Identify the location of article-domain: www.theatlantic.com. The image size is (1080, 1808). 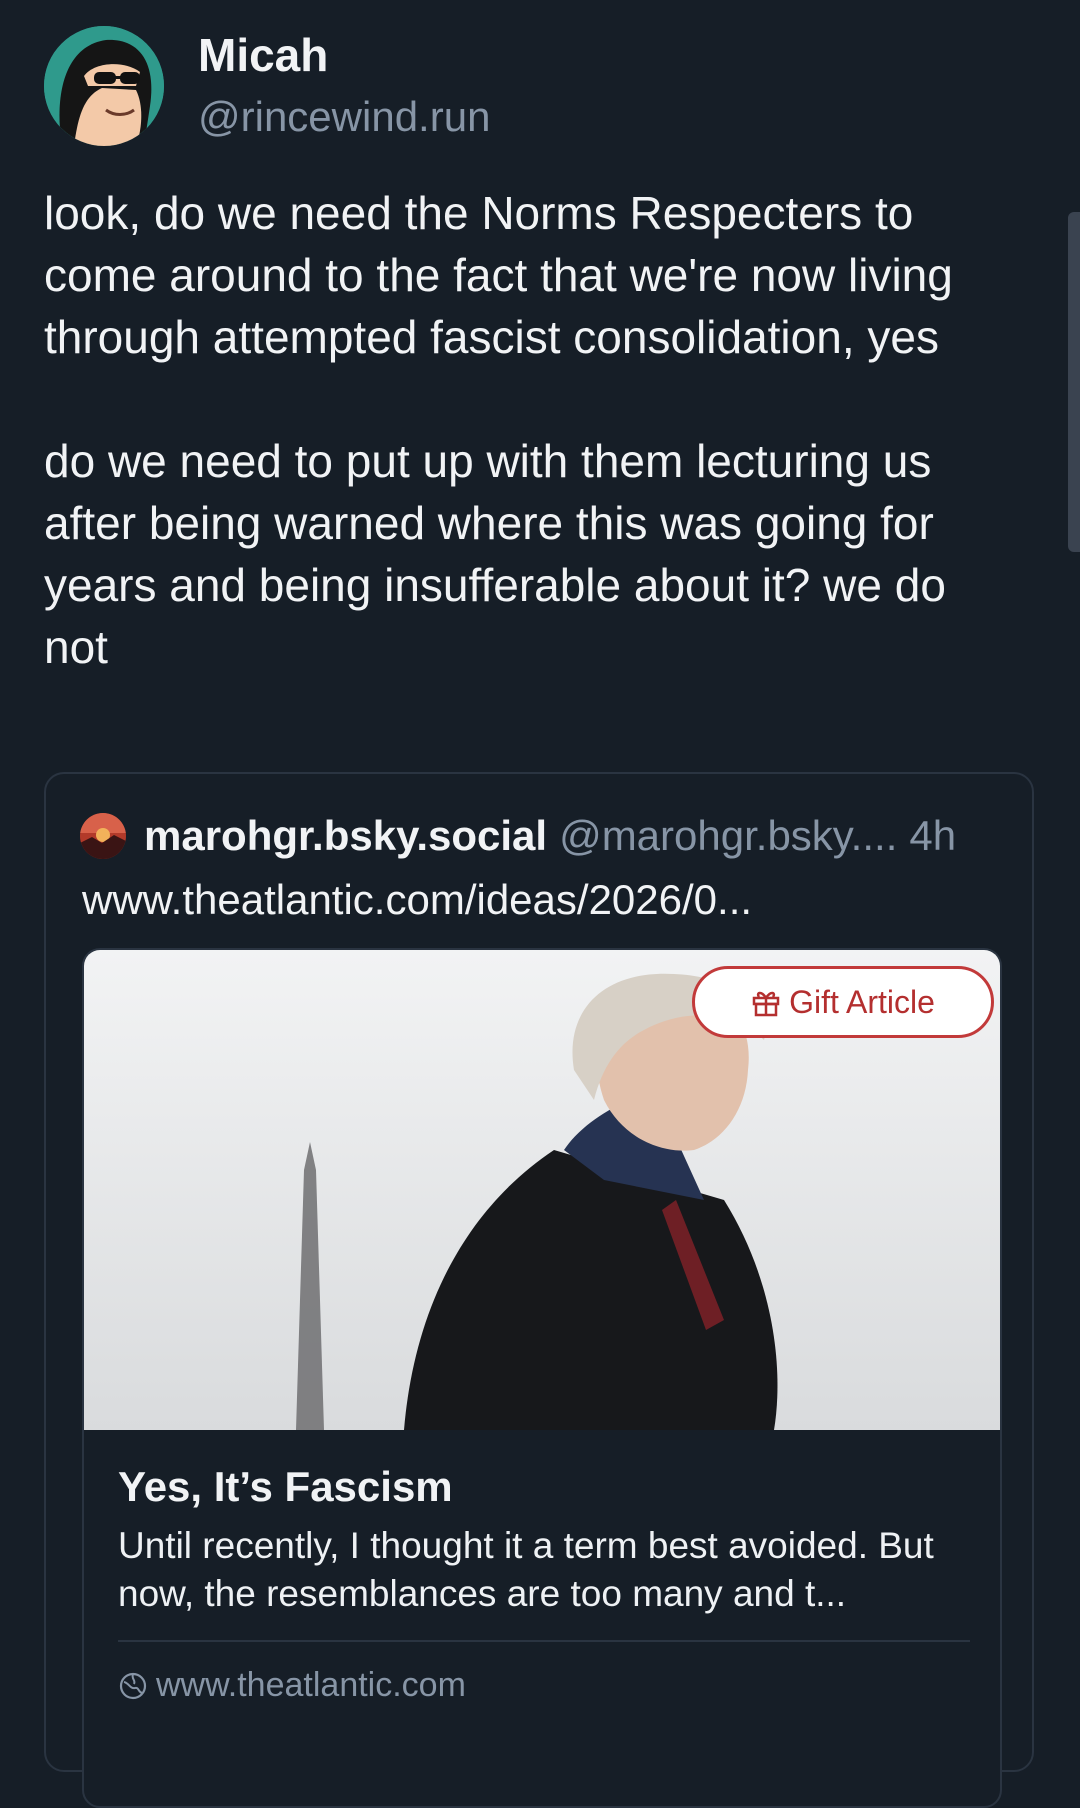
(292, 1685).